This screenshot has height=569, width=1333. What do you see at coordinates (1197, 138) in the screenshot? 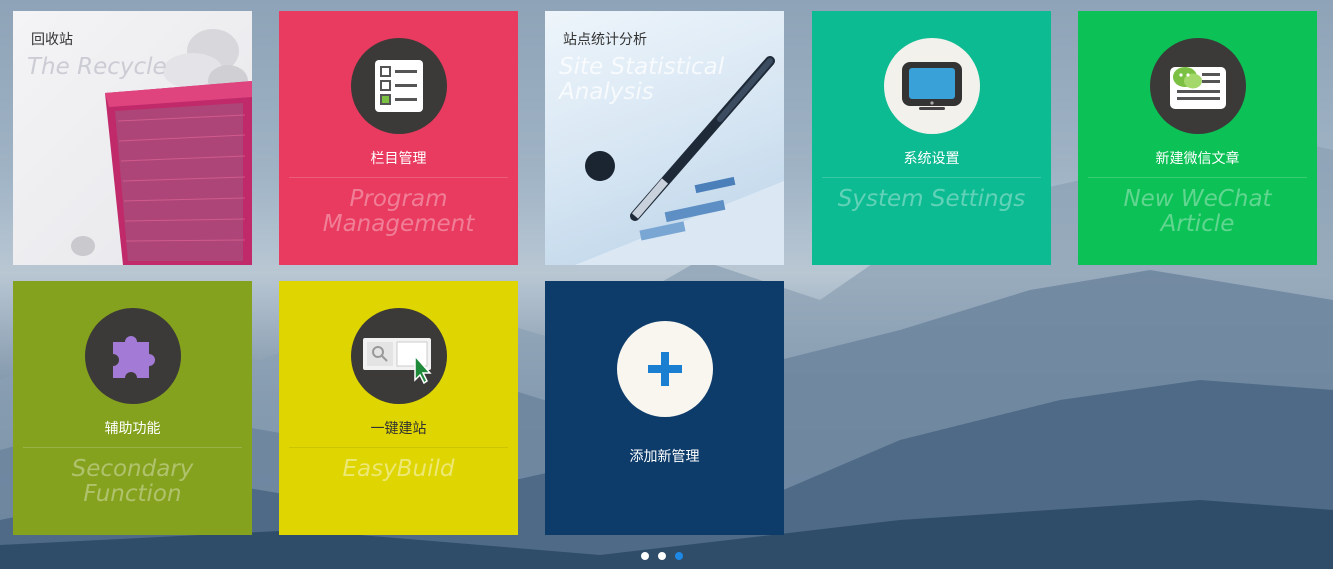
I see `tile-new-wechat-article: 新建微信文章 New WeChat Article` at bounding box center [1197, 138].